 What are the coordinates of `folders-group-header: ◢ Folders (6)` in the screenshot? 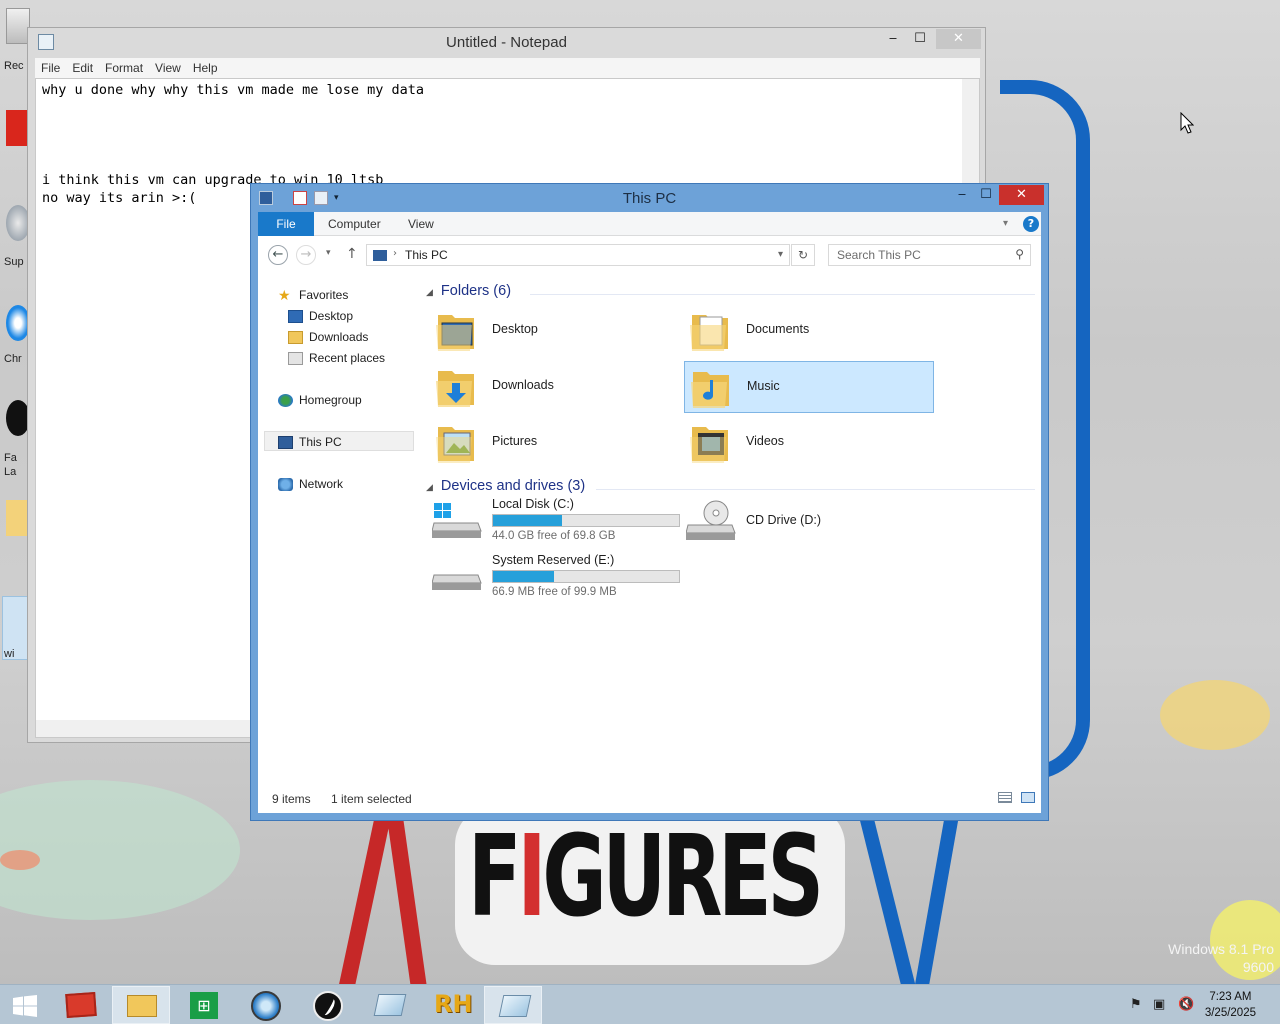 It's located at (468, 291).